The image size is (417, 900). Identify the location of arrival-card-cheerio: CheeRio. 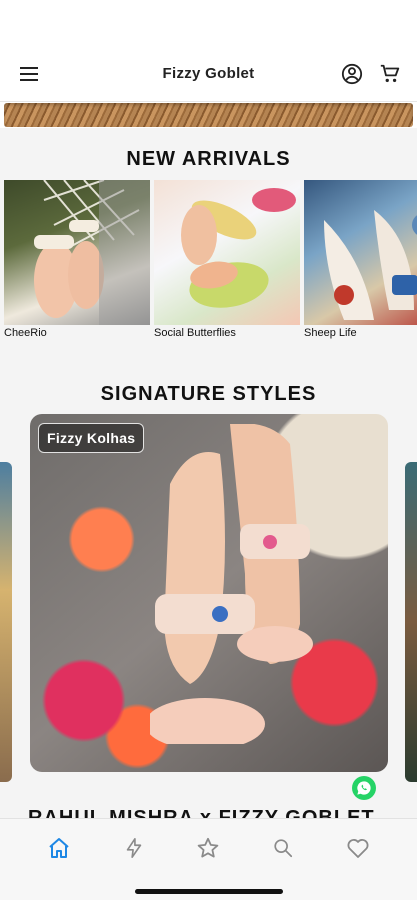
(77, 262).